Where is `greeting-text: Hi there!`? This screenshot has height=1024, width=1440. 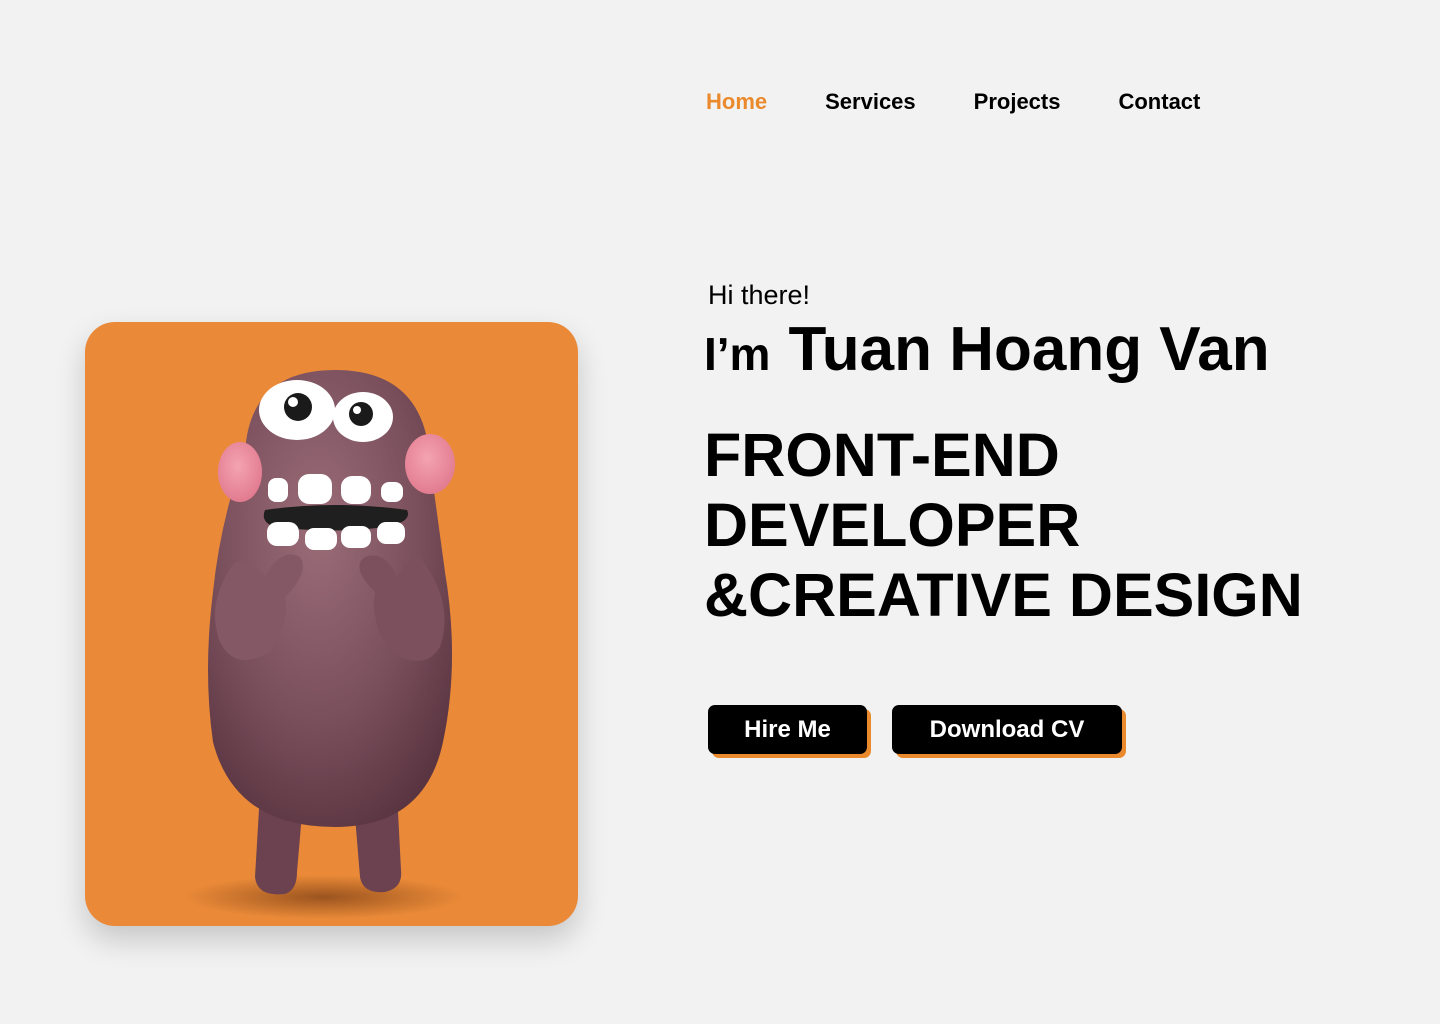
greeting-text: Hi there! is located at coordinates (759, 295).